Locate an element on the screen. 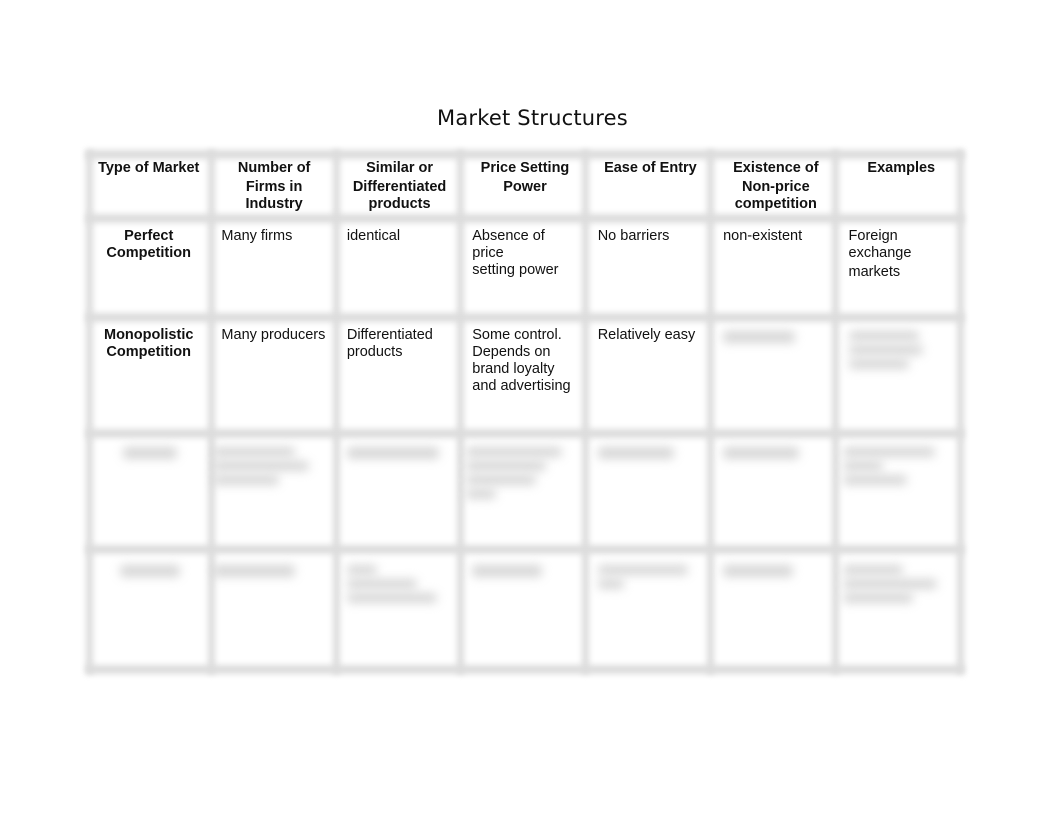 The image size is (1062, 822). cell-text: No barriers is located at coordinates (633, 236).